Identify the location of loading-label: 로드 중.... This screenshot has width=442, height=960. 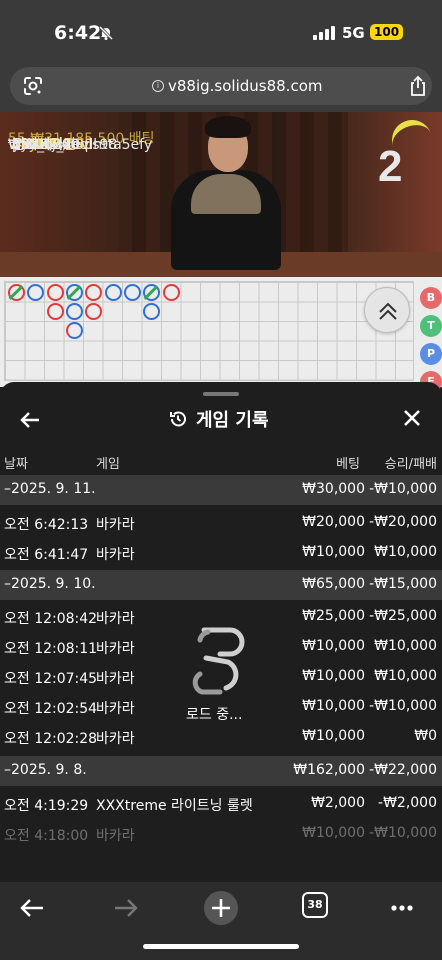
(214, 715).